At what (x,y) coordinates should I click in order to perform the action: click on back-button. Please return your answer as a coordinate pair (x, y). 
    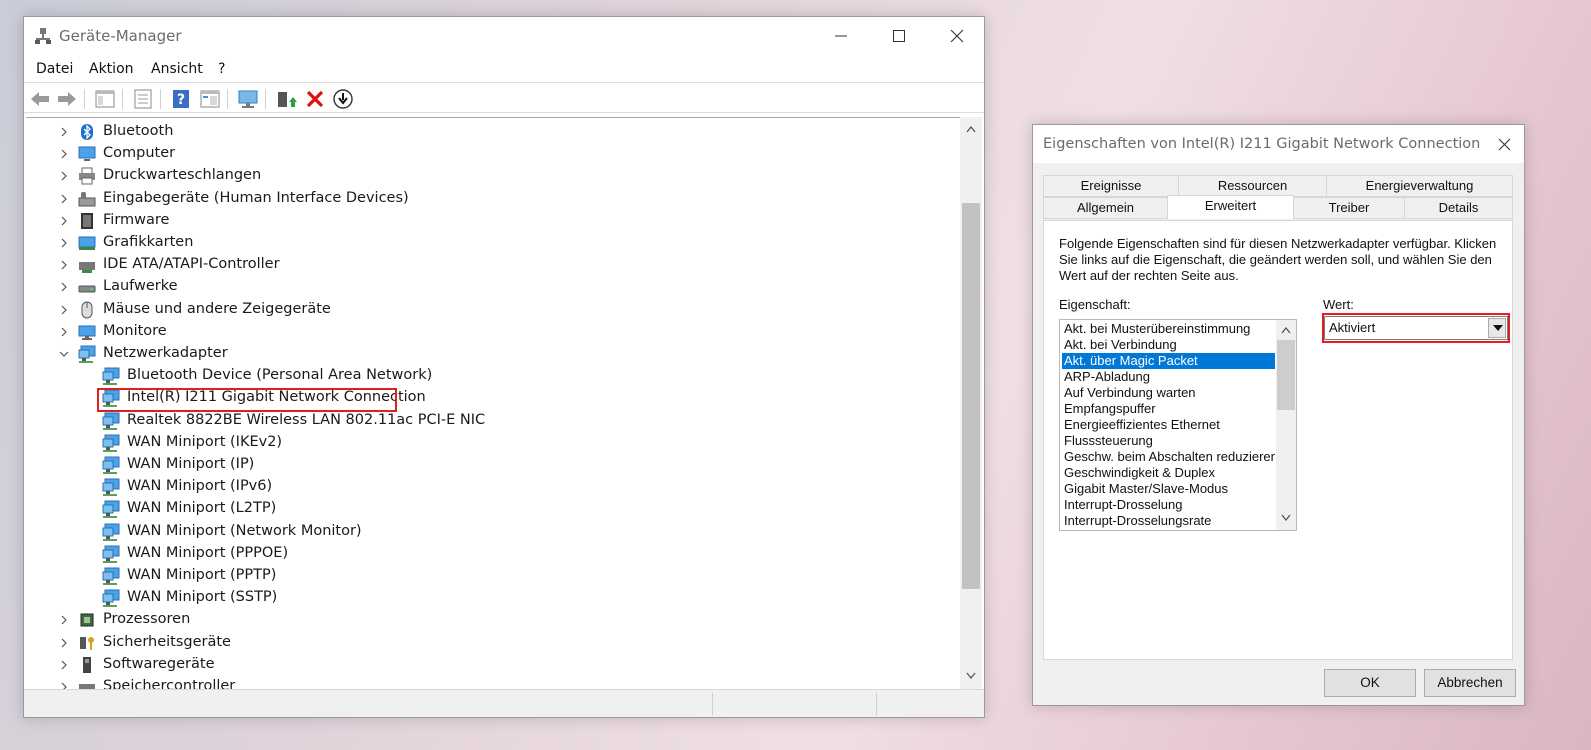
    Looking at the image, I should click on (40, 99).